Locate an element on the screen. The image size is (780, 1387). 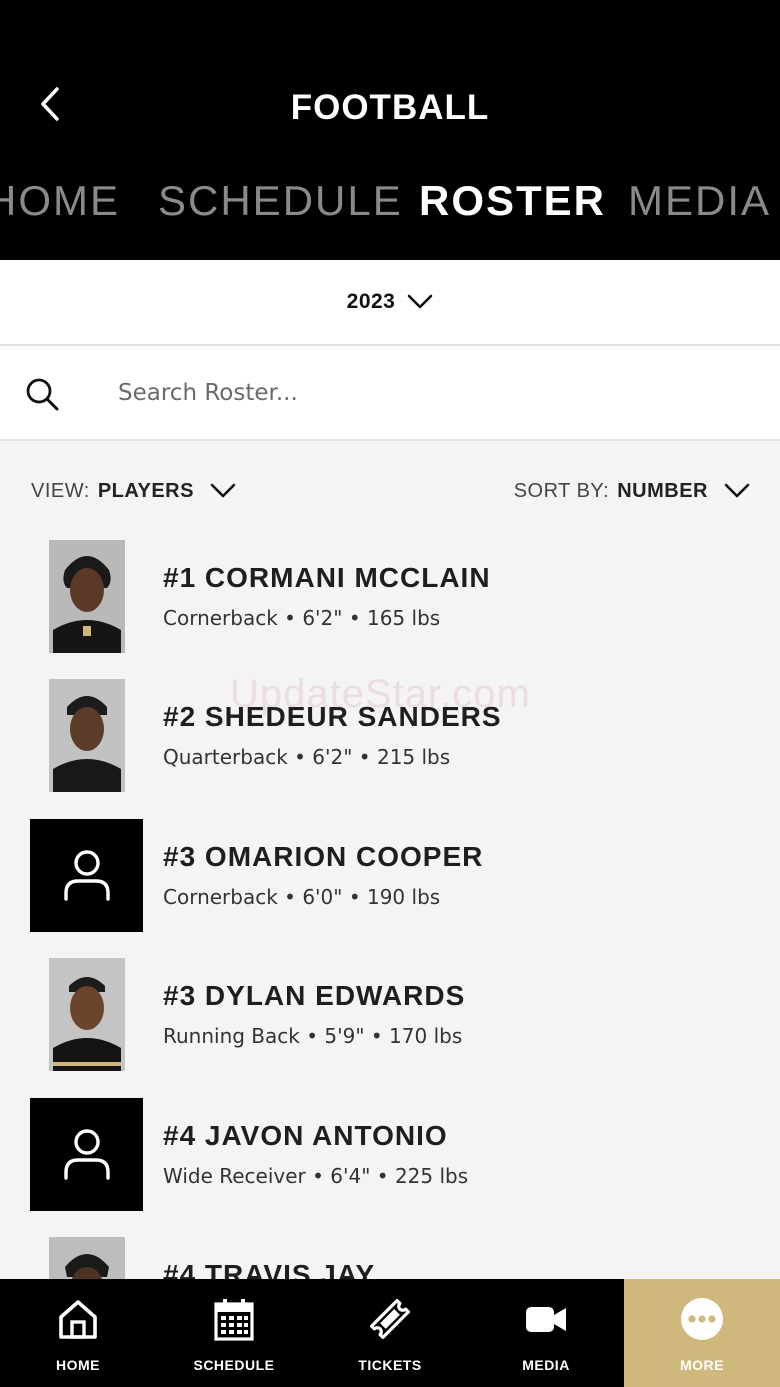
player-name: #4 TRAVIS JAY is located at coordinates (269, 1269).